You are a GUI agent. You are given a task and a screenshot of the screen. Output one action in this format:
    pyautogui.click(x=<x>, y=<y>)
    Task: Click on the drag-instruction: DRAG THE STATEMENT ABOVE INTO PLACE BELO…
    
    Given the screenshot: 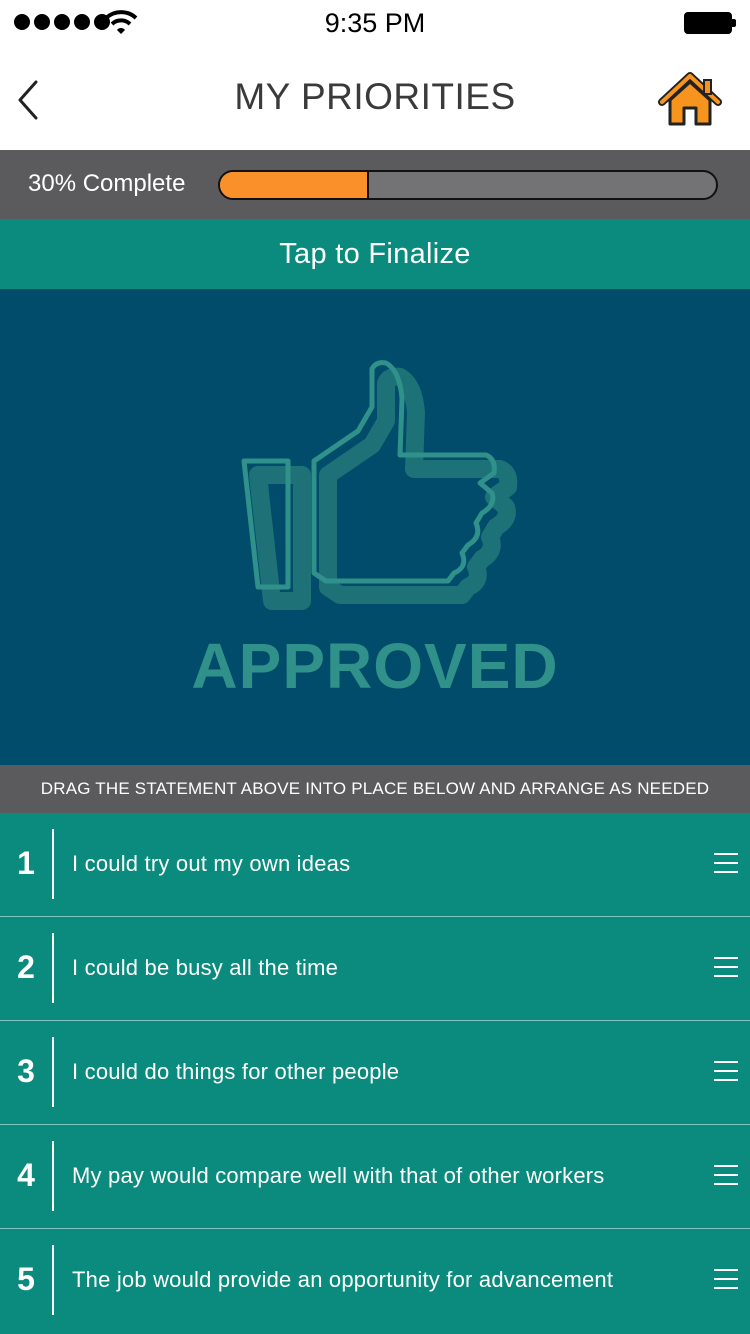 What is the action you would take?
    pyautogui.click(x=375, y=789)
    